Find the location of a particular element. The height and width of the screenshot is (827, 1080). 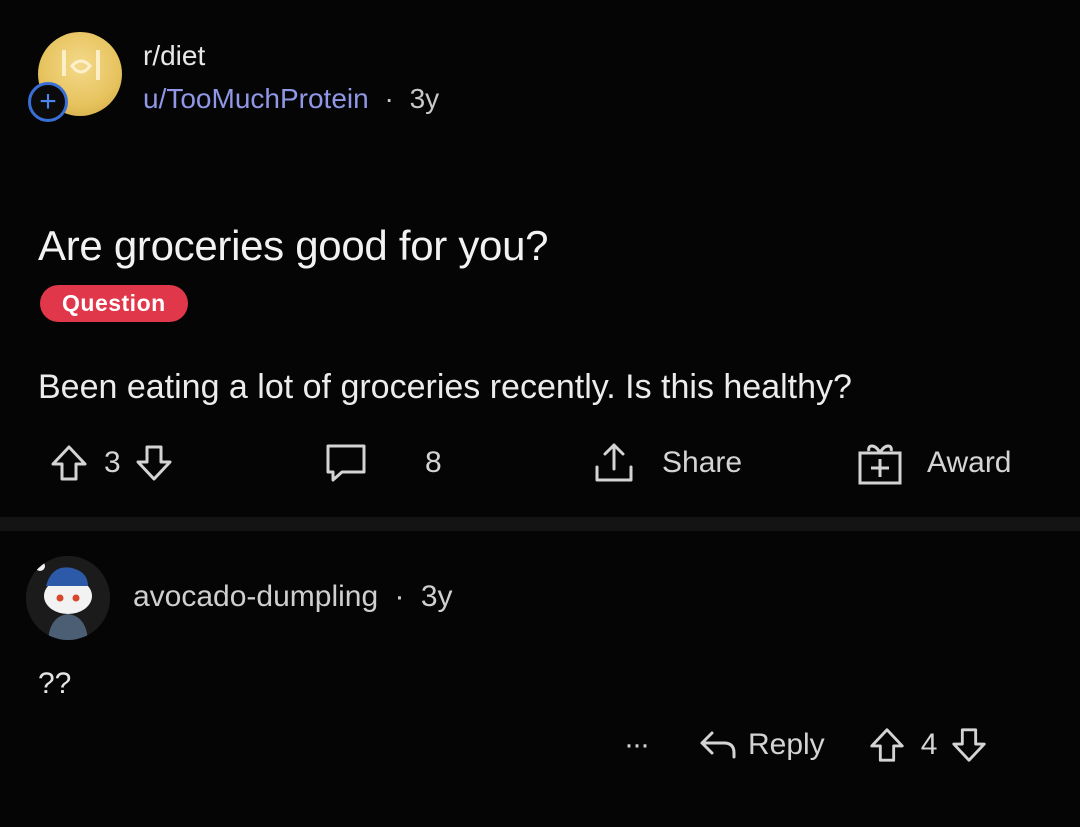

comment-author: avocado-dumpling is located at coordinates (255, 596).